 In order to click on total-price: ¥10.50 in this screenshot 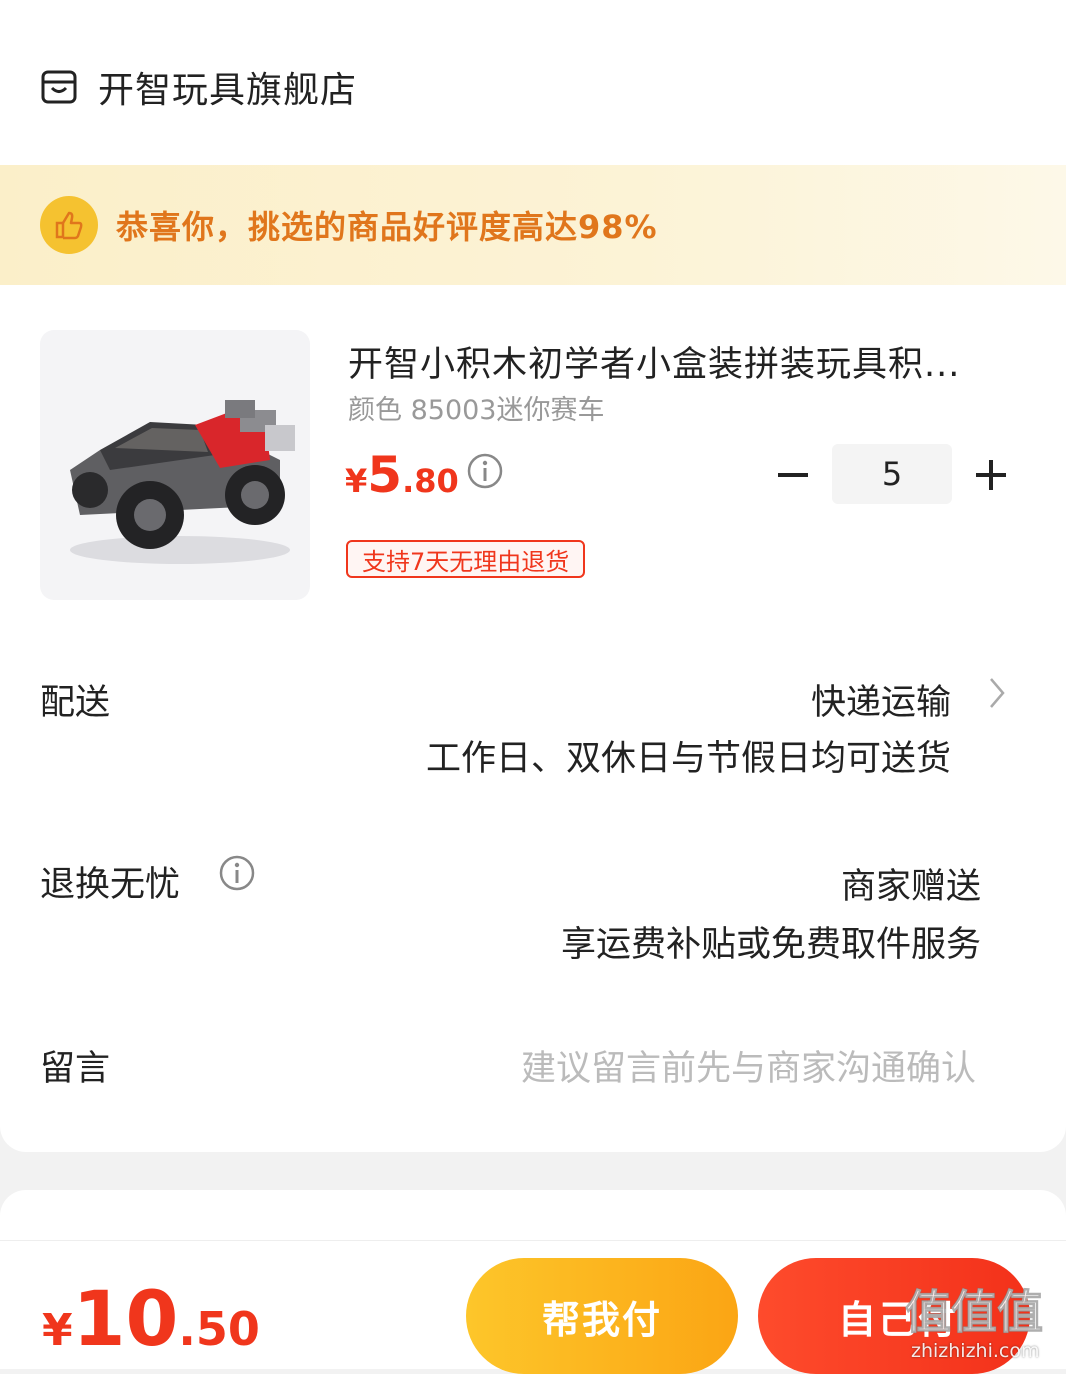, I will do `click(151, 1318)`.